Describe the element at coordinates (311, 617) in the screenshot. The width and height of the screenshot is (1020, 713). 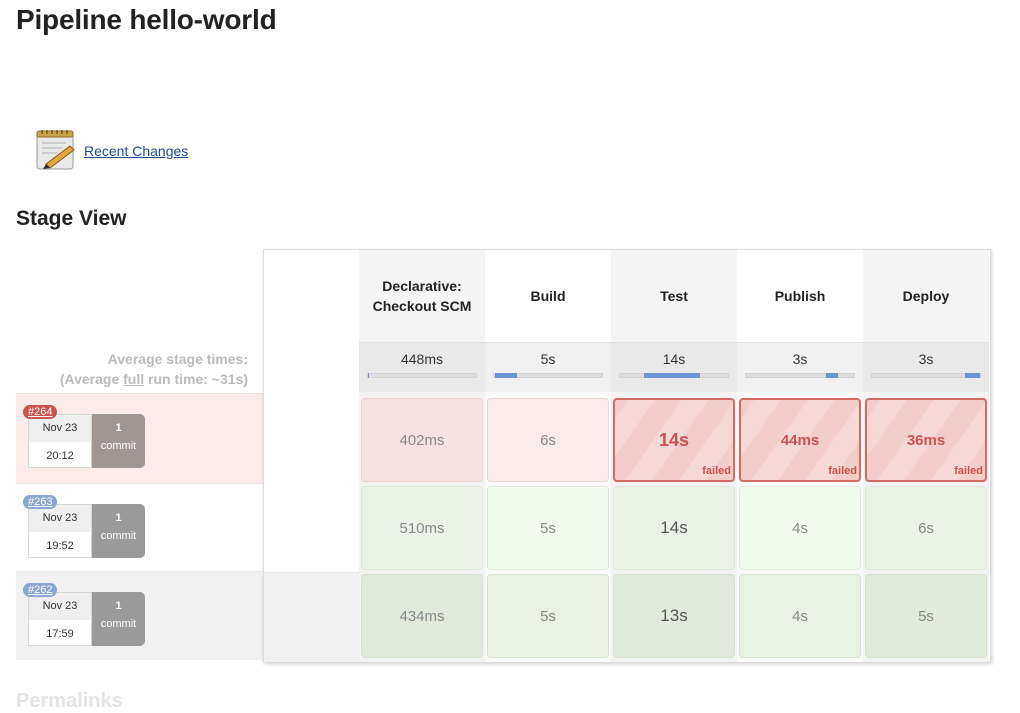
I see `blank-column-bottom` at that location.